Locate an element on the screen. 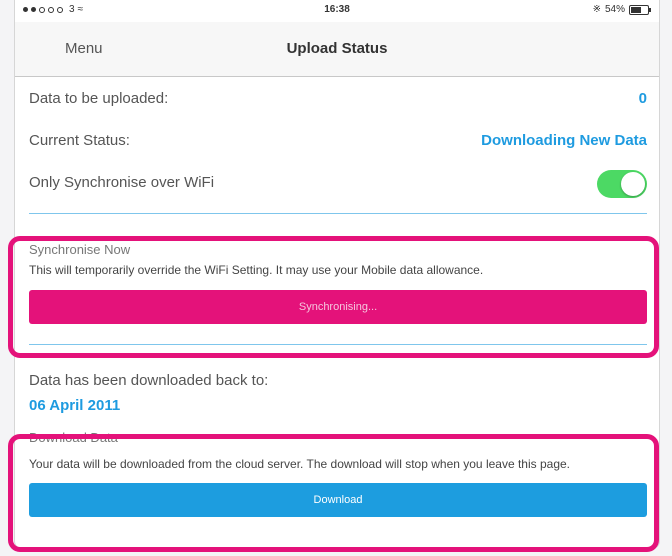  battery-percent: 54% is located at coordinates (614, 9).